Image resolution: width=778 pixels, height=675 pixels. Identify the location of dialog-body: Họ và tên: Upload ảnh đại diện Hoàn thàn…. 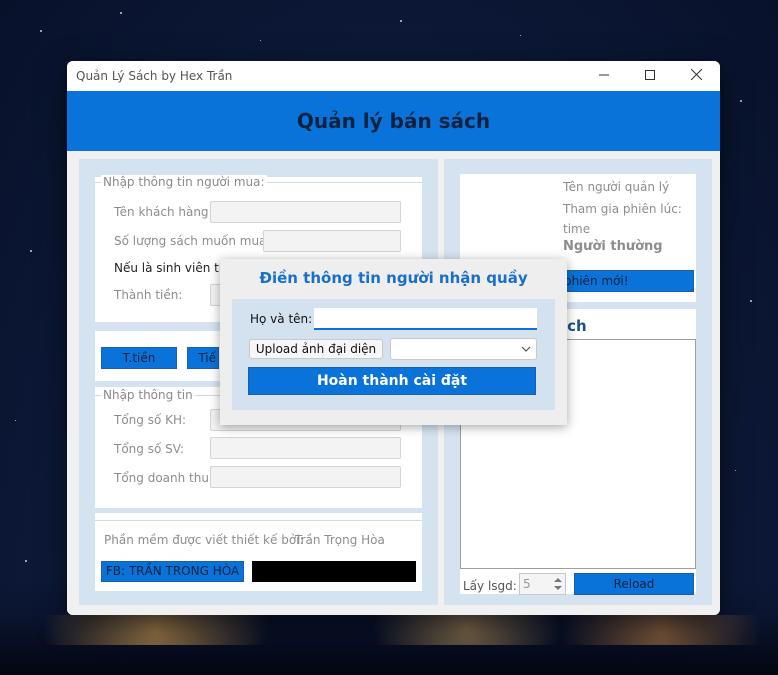
(393, 354).